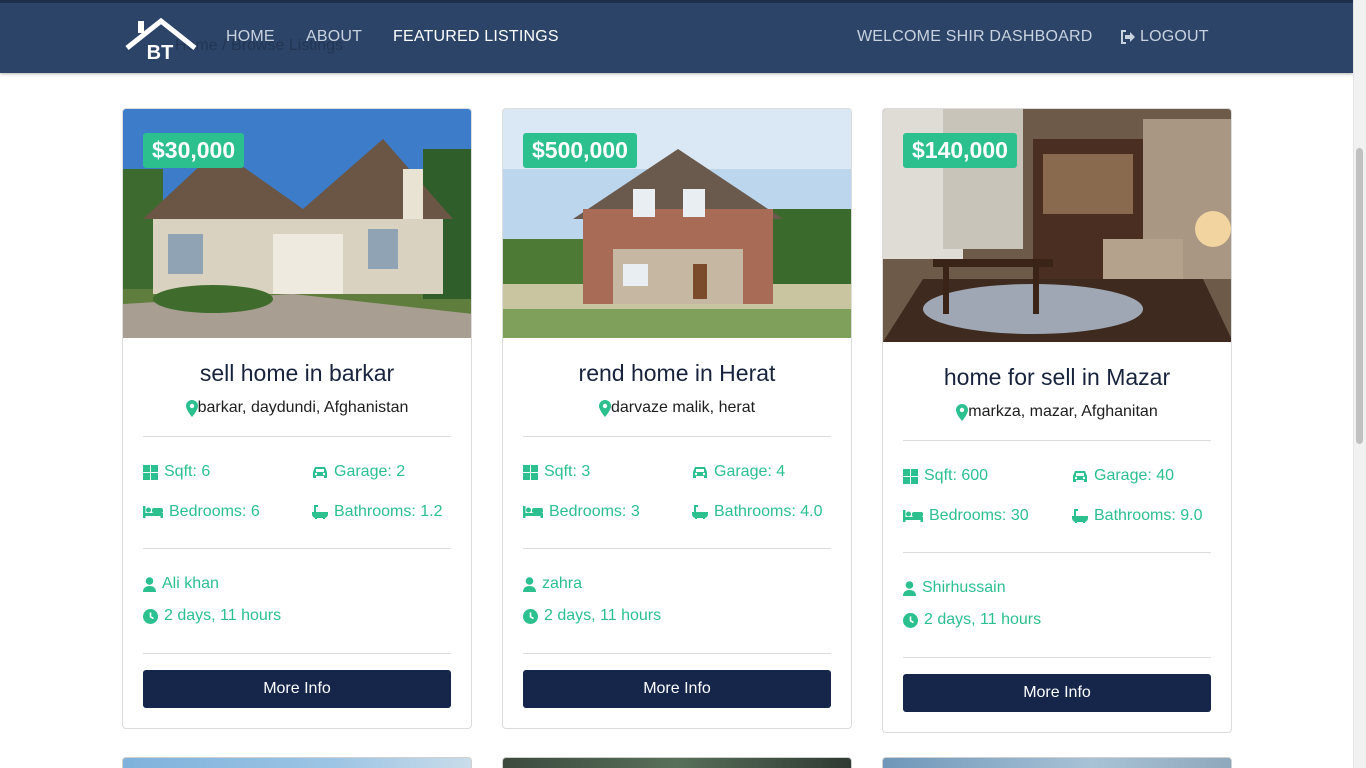 Image resolution: width=1366 pixels, height=768 pixels. I want to click on listing-photo: $140,000, so click(1057, 225).